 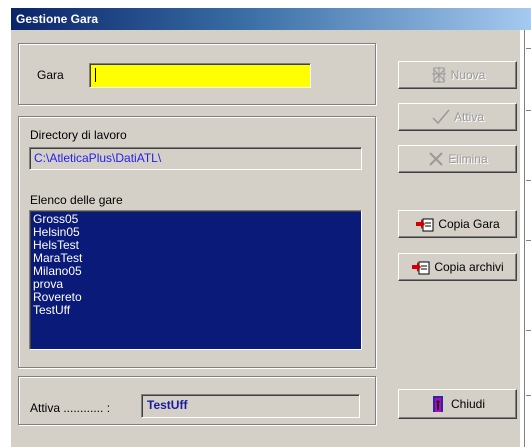 I want to click on directory-field: C:\AtleticaPlus\DatiATL\, so click(x=195, y=158).